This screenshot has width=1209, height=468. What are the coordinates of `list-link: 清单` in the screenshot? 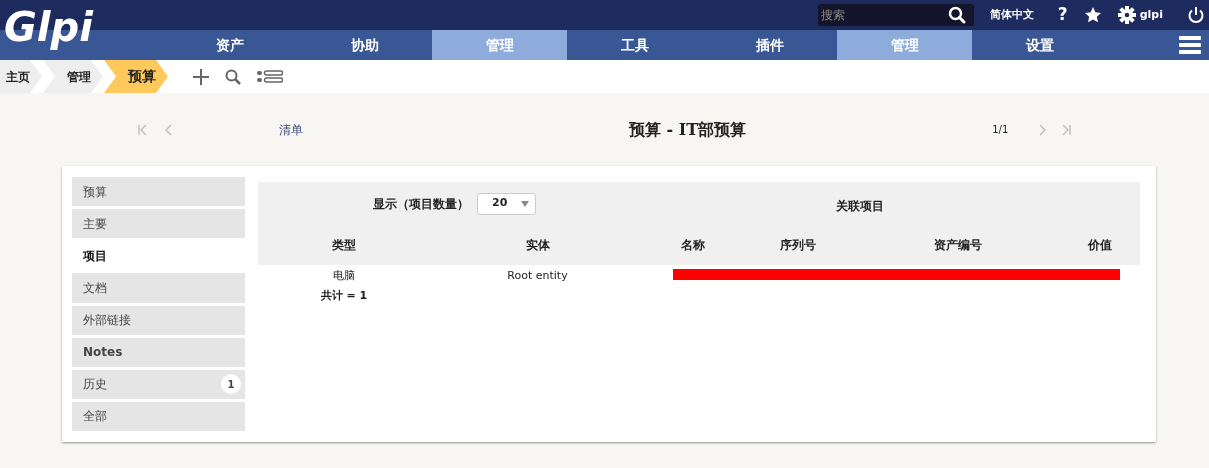 It's located at (291, 129).